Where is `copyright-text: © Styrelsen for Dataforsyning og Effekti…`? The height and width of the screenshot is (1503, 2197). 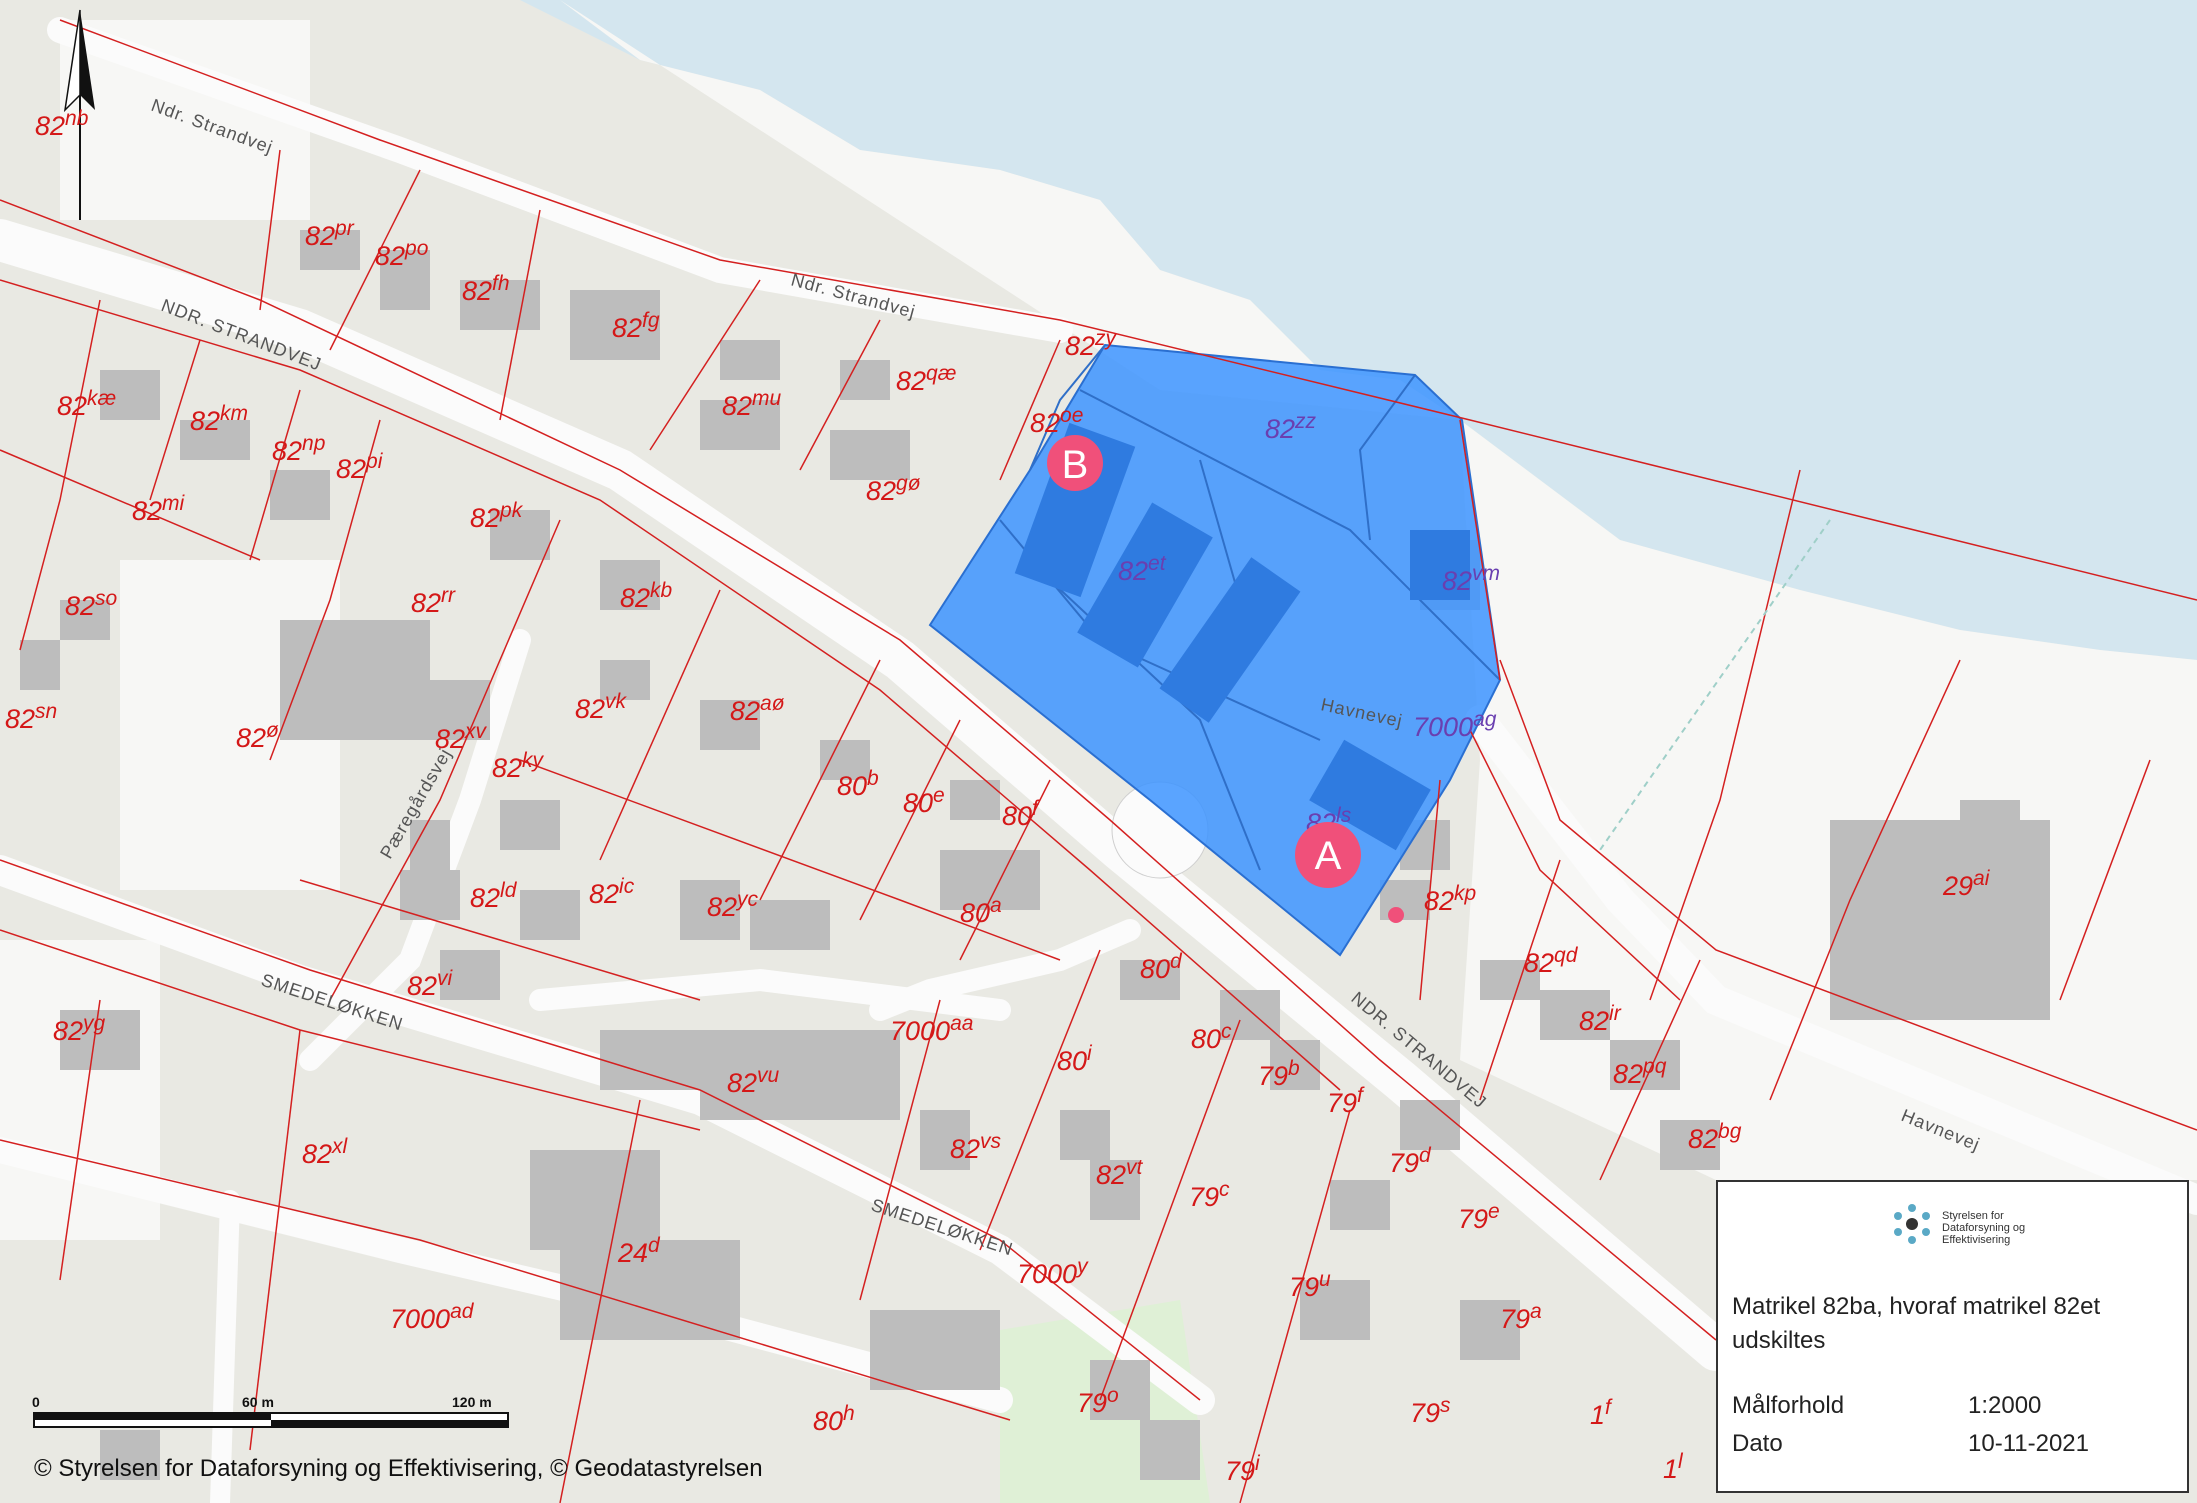 copyright-text: © Styrelsen for Dataforsyning og Effekti… is located at coordinates (398, 1468).